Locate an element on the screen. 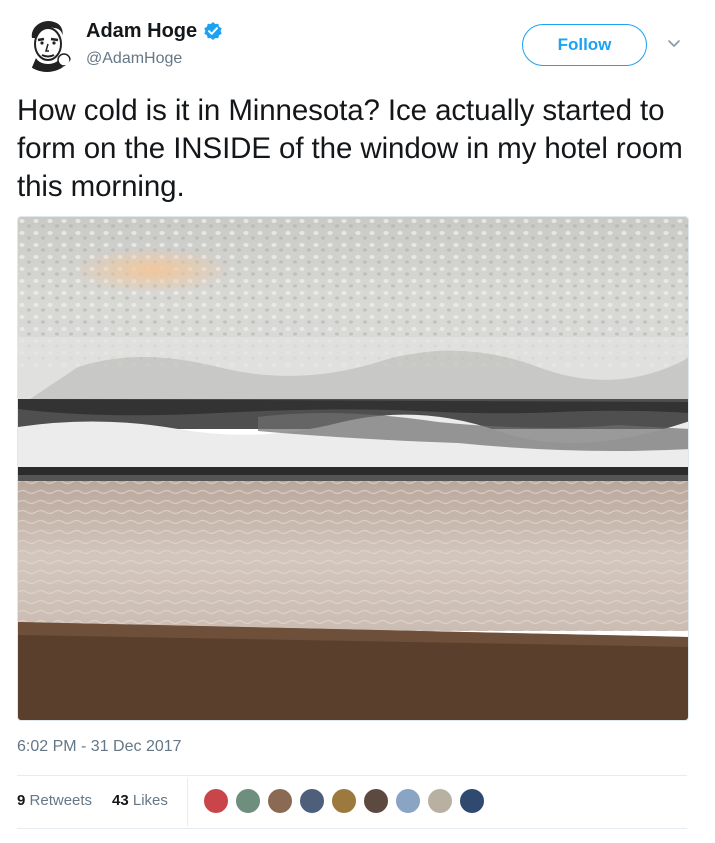 The image size is (715, 843). tweet-timestamp: 6:02 PM - 31 Dec 2017 is located at coordinates (99, 747).